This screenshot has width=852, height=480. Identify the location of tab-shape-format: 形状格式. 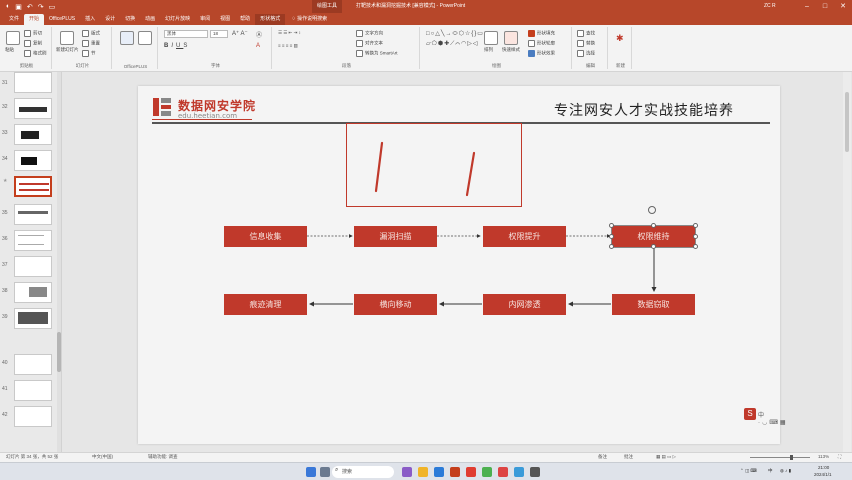
(270, 19).